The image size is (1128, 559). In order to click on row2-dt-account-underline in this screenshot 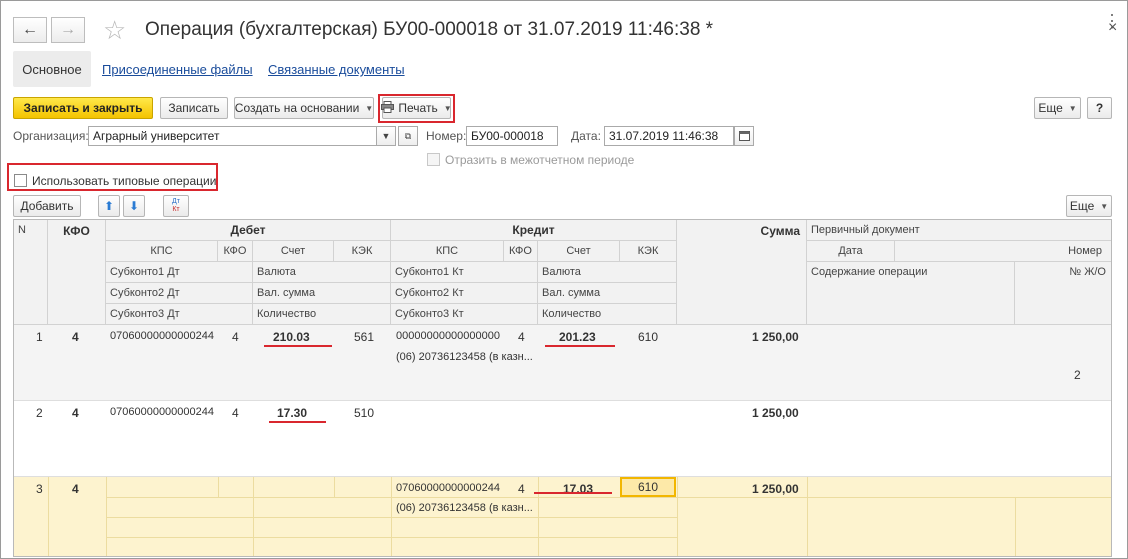, I will do `click(297, 422)`.